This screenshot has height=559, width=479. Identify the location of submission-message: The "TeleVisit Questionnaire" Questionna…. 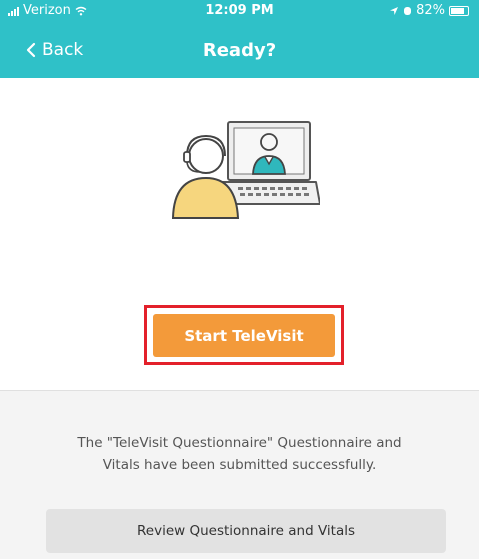
(239, 454).